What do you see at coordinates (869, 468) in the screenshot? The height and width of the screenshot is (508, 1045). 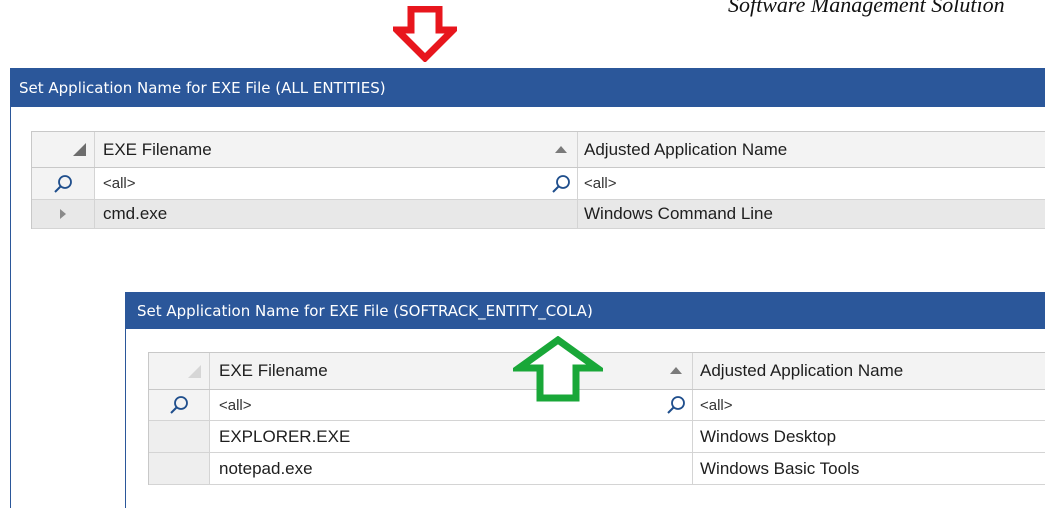 I see `cell-adjusted-application-name: Windows Basic Tools` at bounding box center [869, 468].